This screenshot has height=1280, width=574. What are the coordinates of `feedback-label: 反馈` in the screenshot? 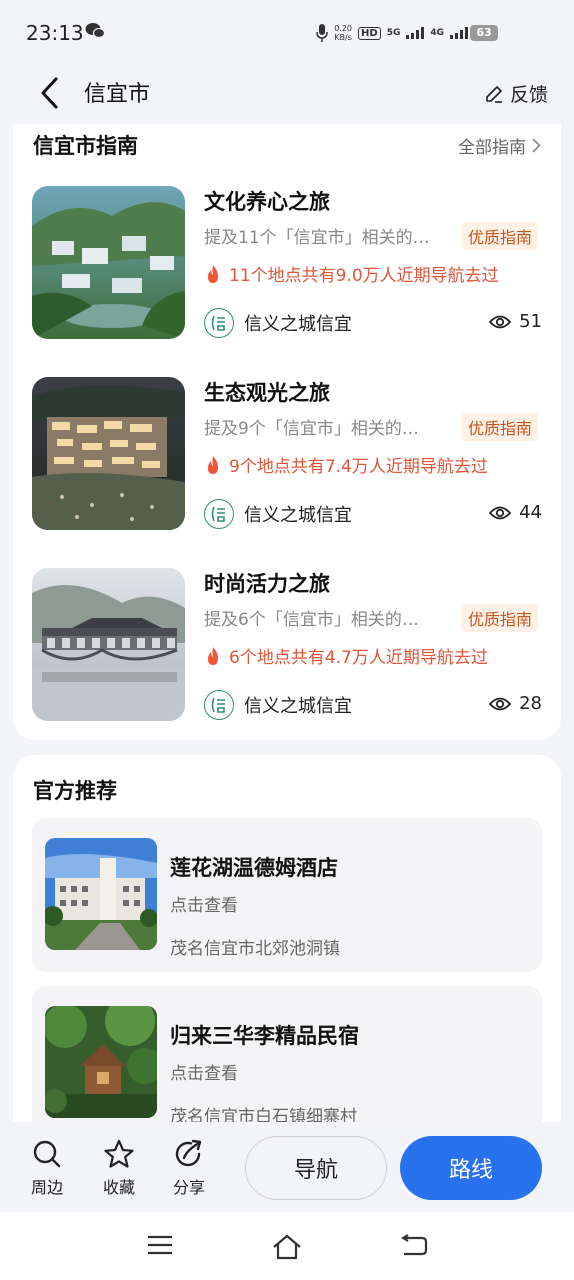 It's located at (528, 95).